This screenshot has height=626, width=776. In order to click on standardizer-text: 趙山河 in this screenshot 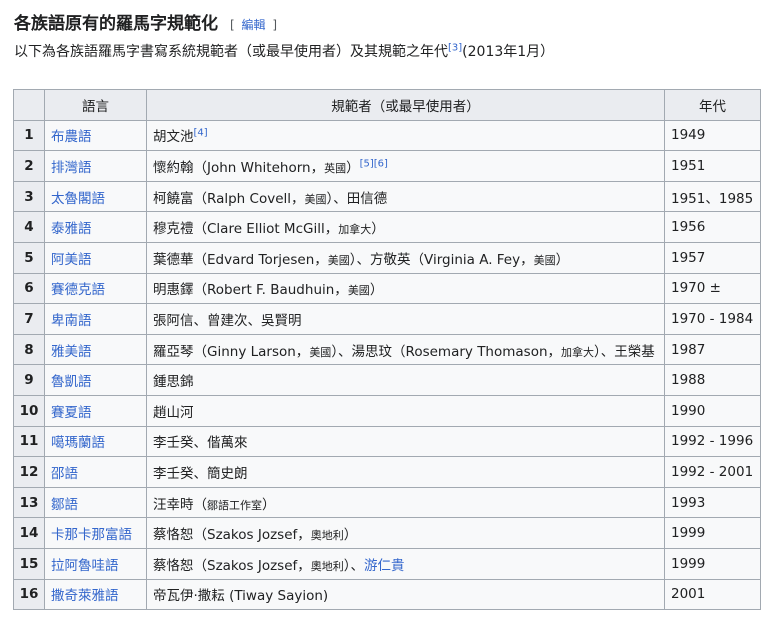, I will do `click(173, 412)`.